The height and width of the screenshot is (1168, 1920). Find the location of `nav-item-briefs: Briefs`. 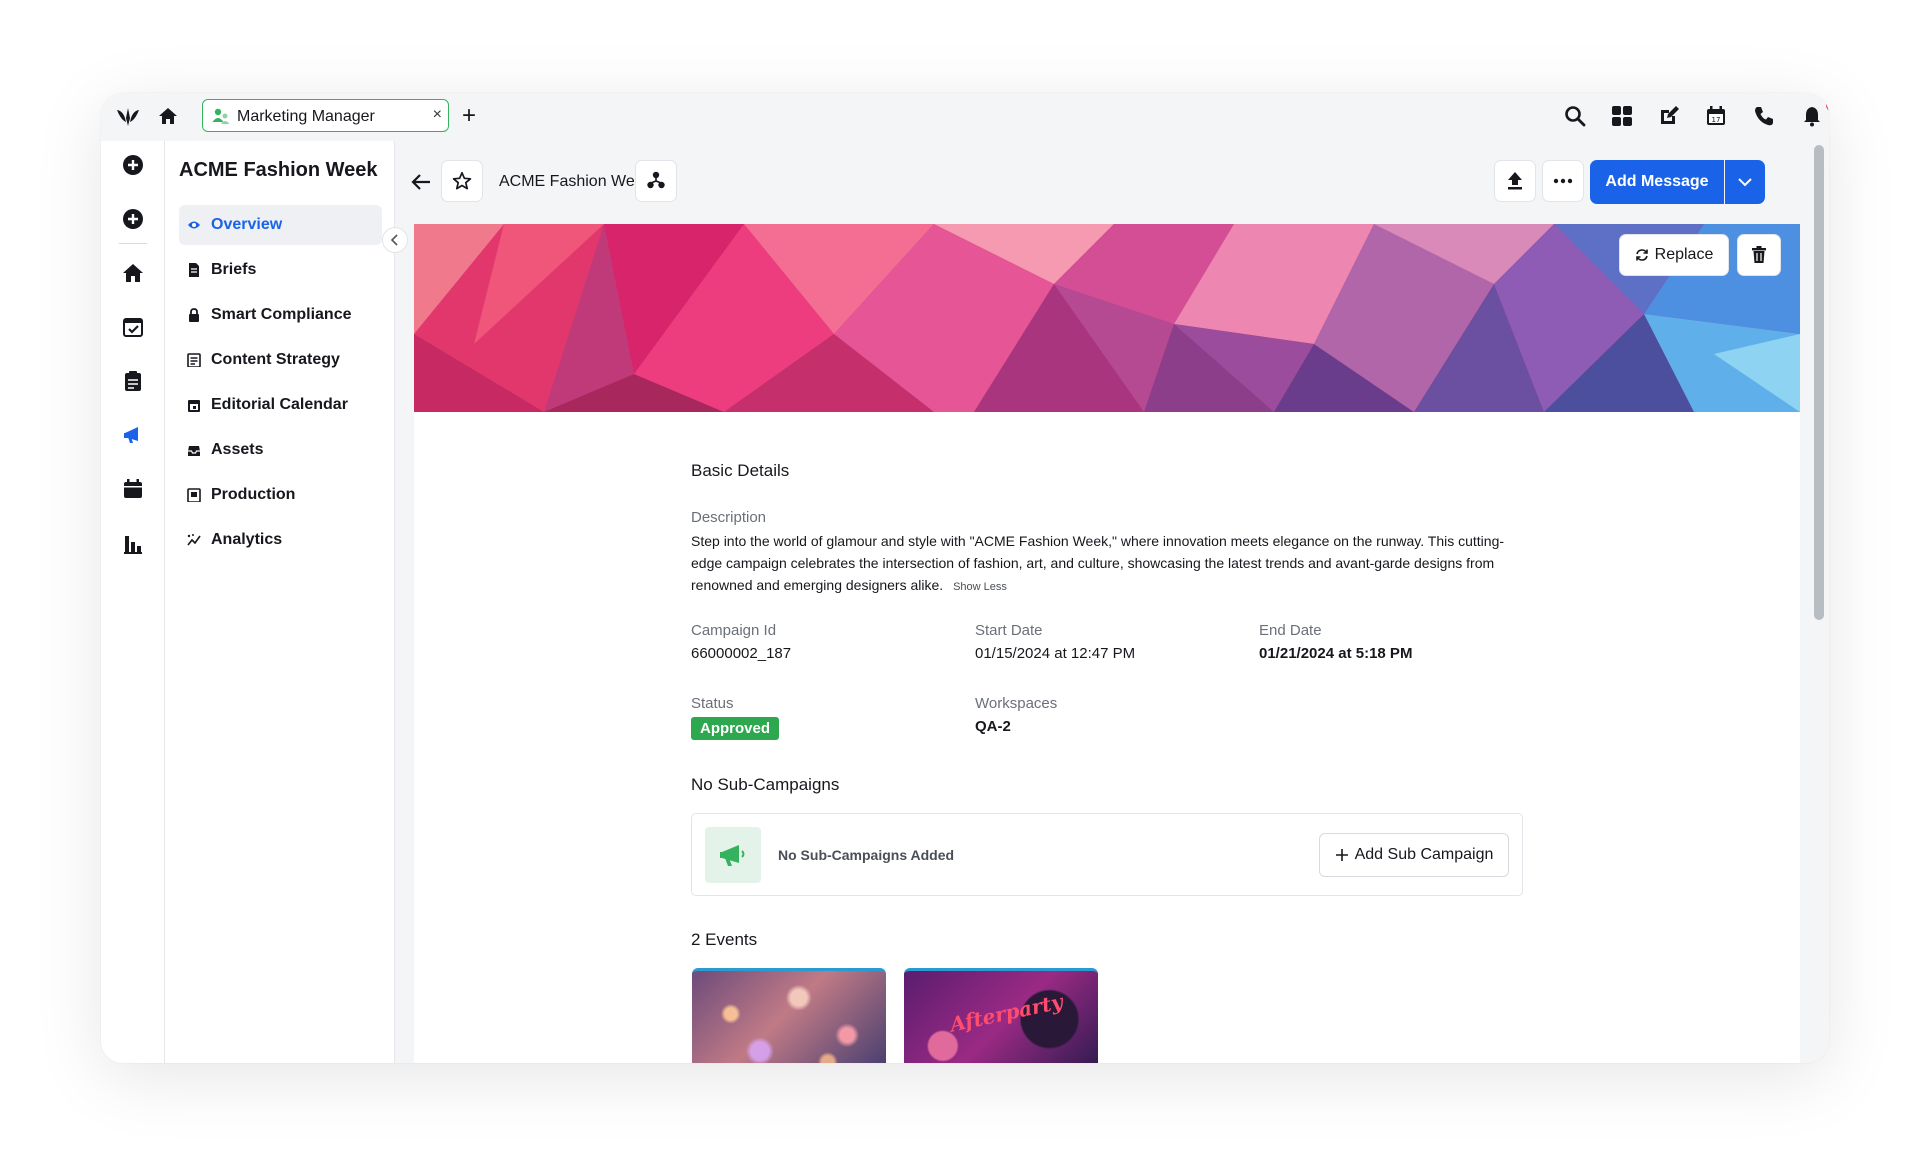

nav-item-briefs: Briefs is located at coordinates (280, 270).